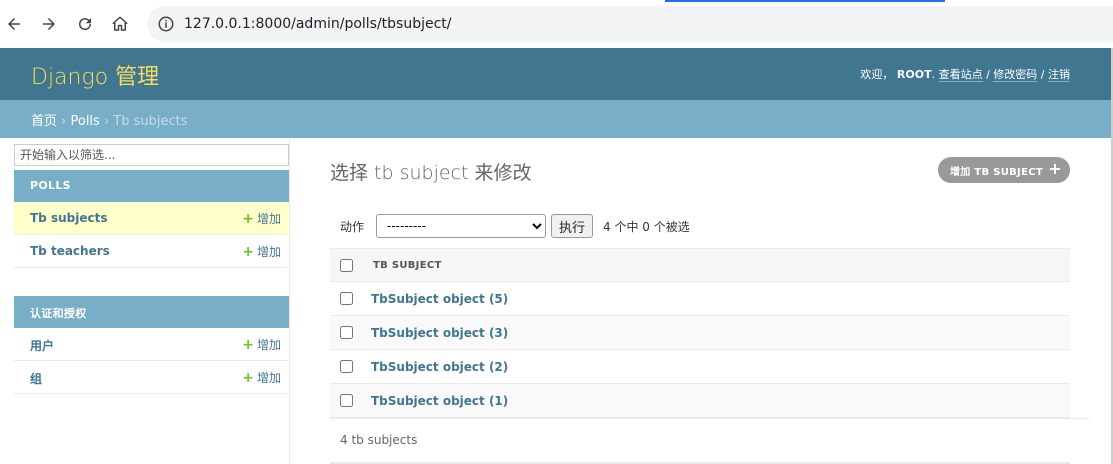 This screenshot has height=464, width=1113. I want to click on add-group-link: + 增加, so click(261, 377).